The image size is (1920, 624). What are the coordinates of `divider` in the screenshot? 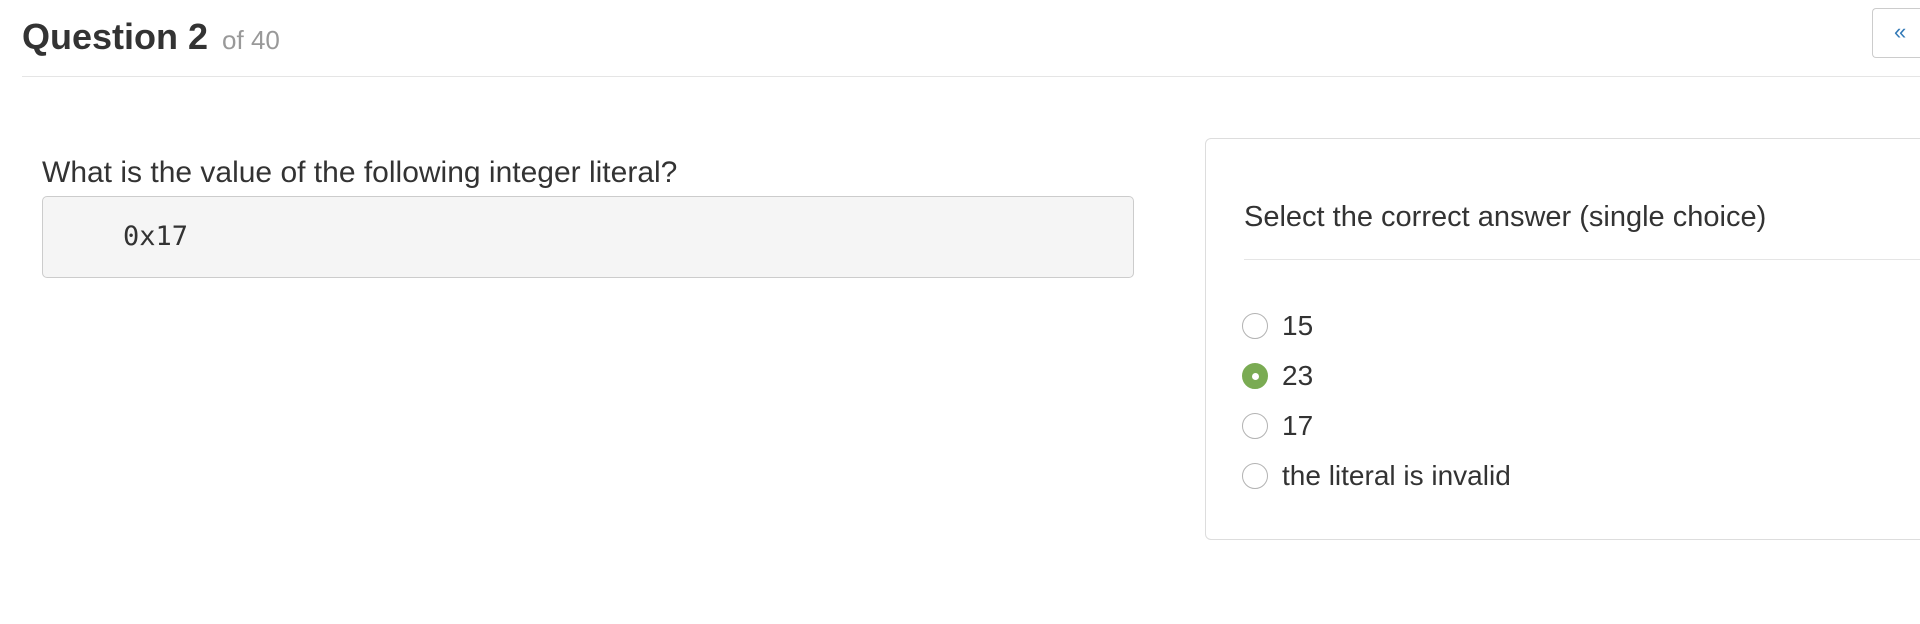 It's located at (1582, 259).